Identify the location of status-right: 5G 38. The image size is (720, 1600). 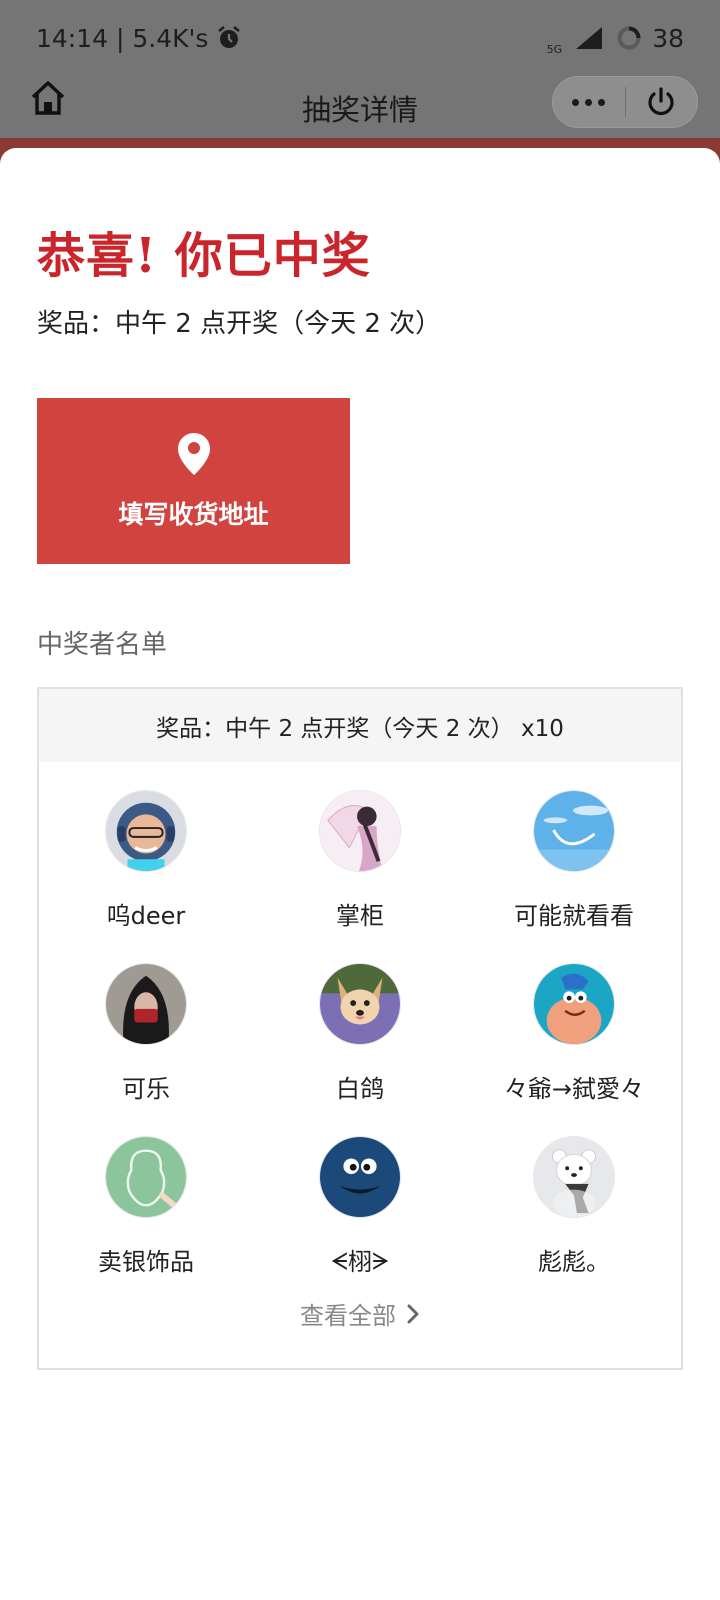
(615, 38).